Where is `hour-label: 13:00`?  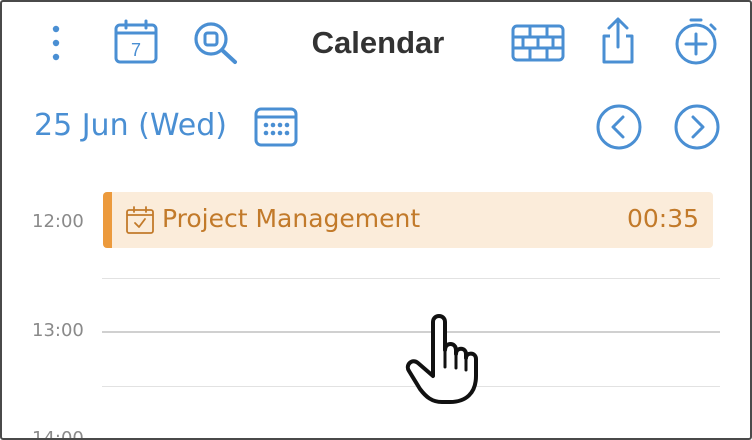 hour-label: 13:00 is located at coordinates (58, 330).